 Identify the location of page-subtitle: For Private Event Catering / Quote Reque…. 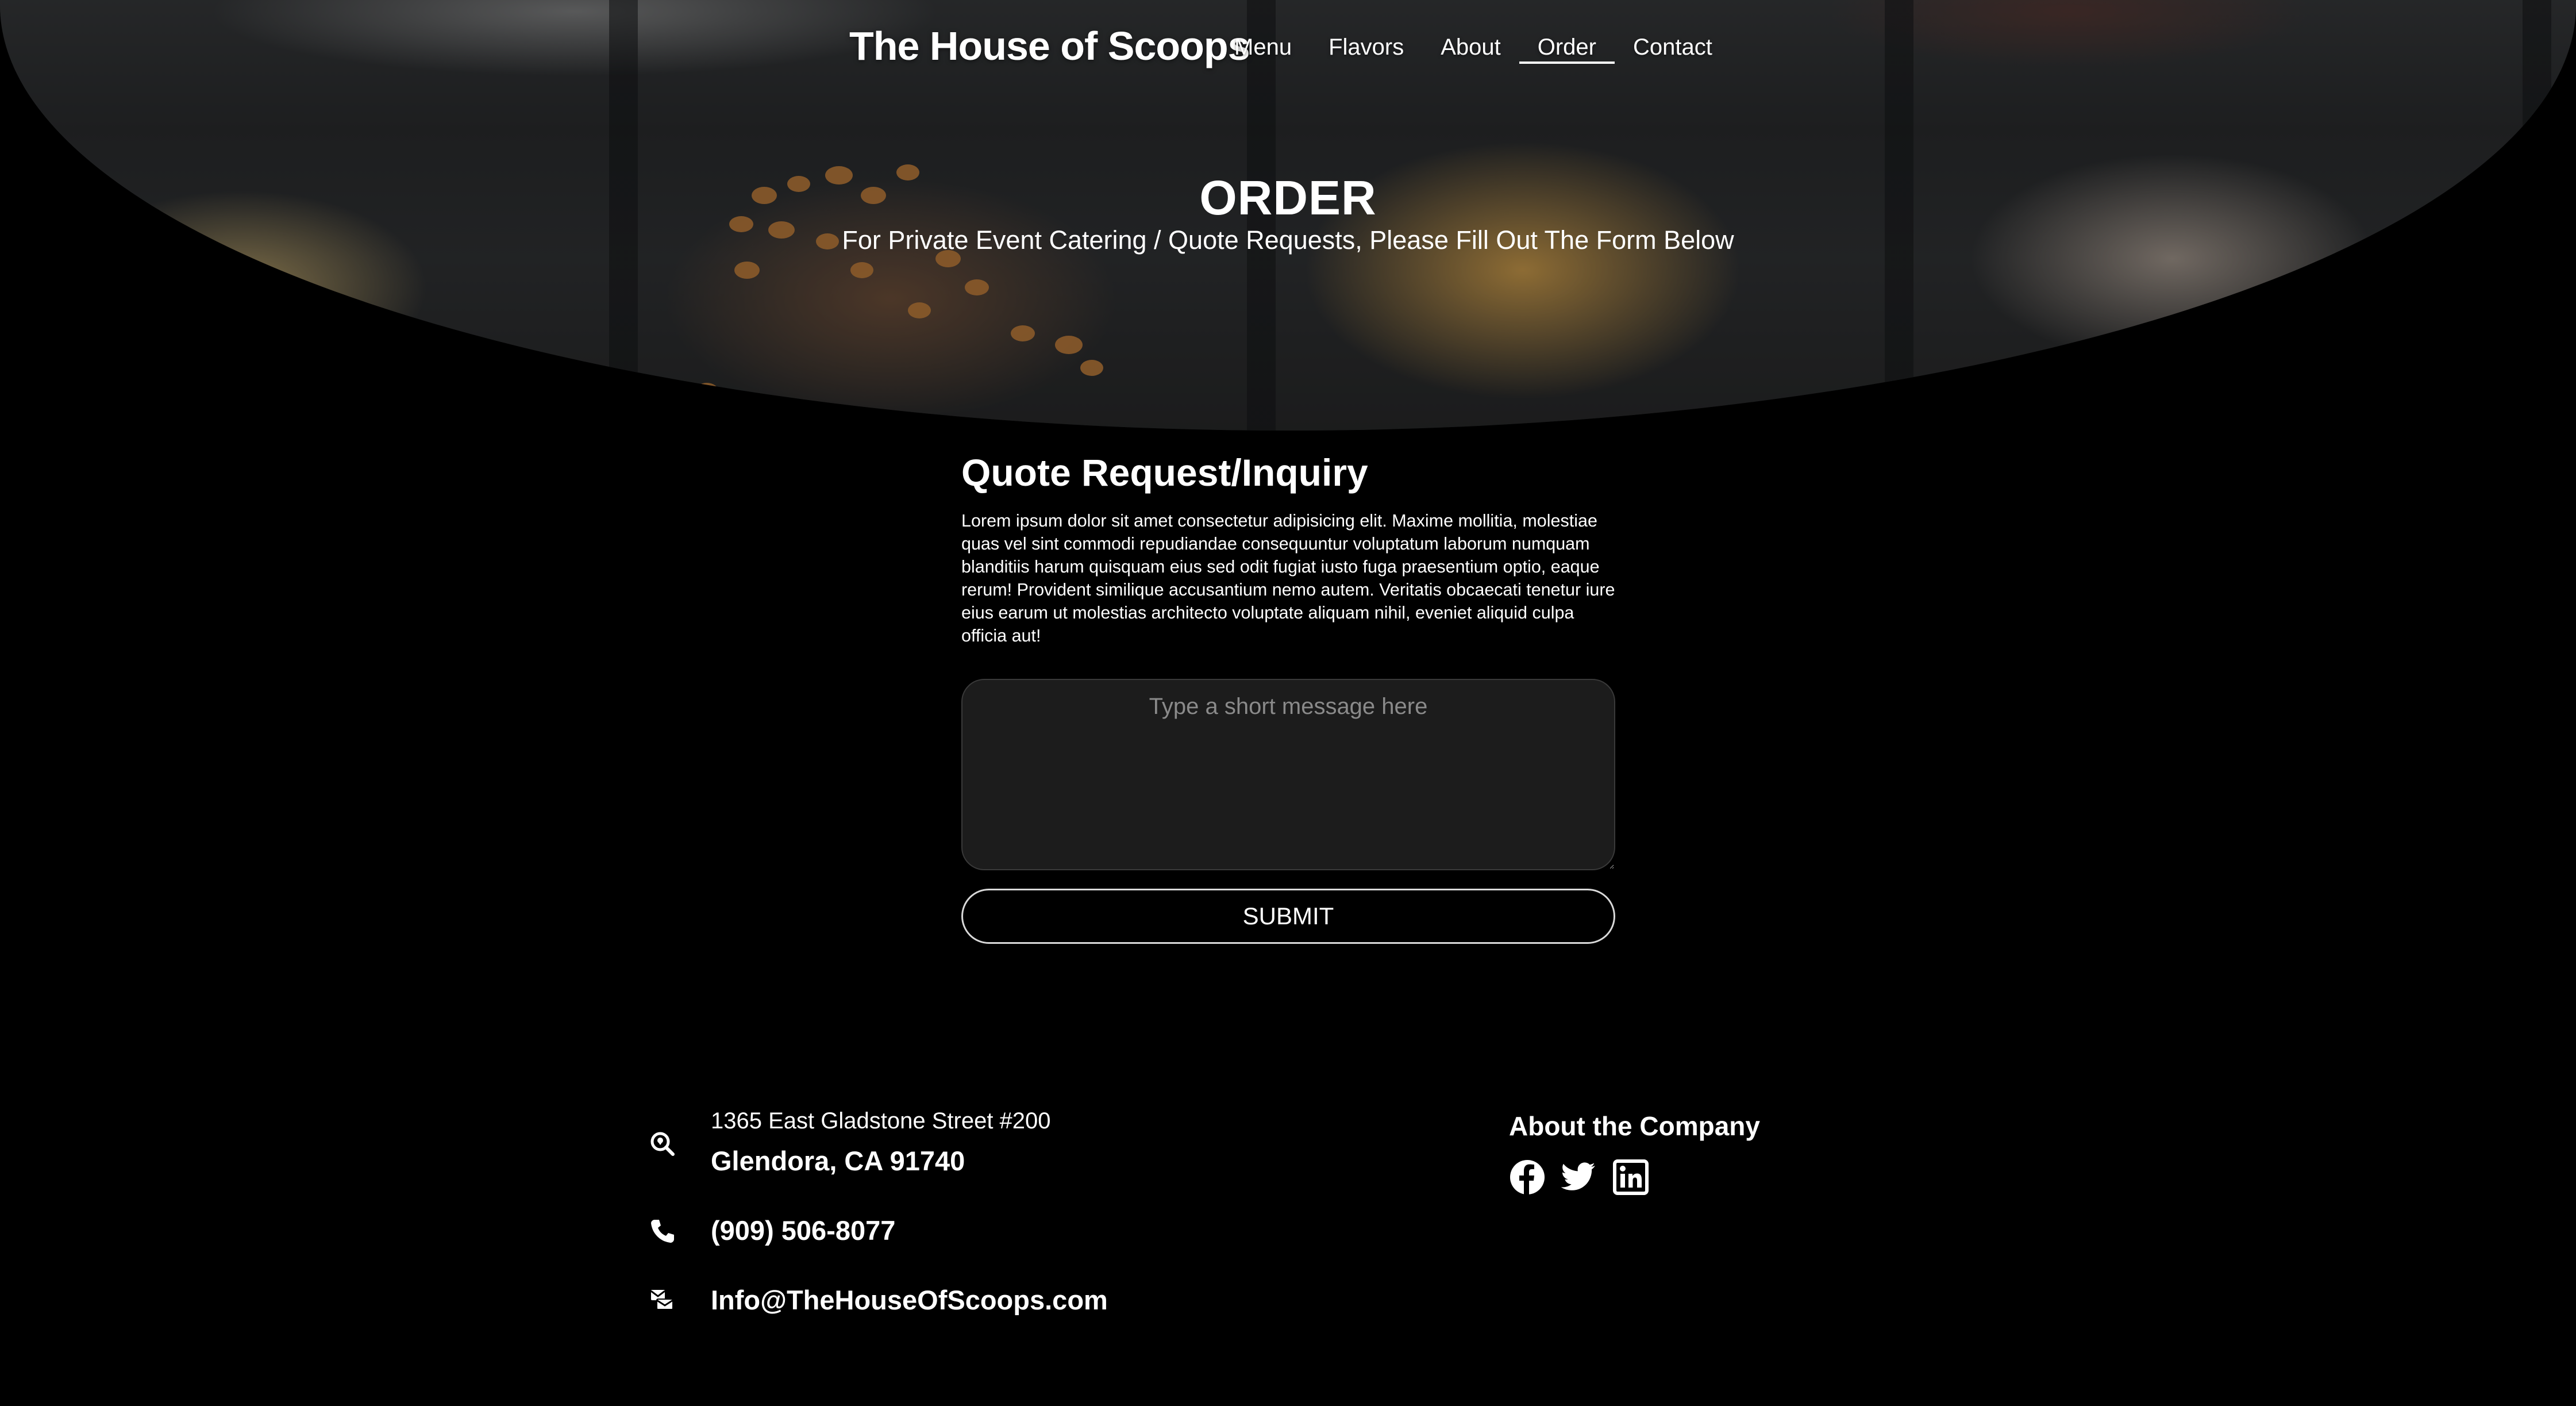
(1288, 240).